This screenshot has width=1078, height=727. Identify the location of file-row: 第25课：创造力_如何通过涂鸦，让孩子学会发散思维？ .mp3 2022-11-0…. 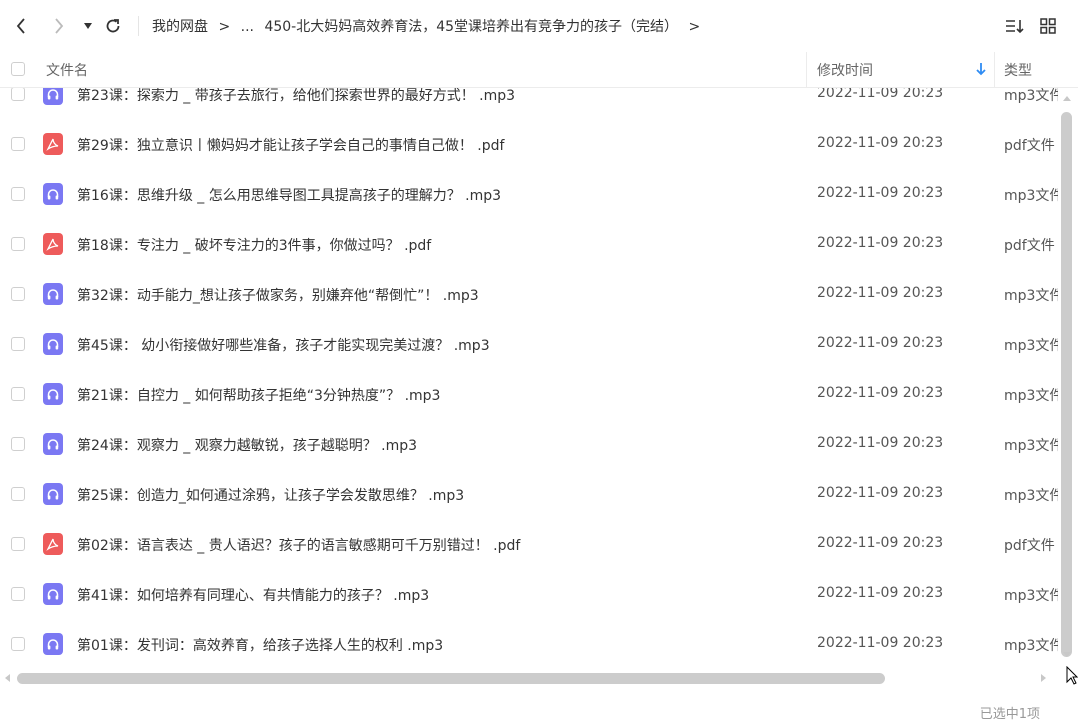
(529, 494).